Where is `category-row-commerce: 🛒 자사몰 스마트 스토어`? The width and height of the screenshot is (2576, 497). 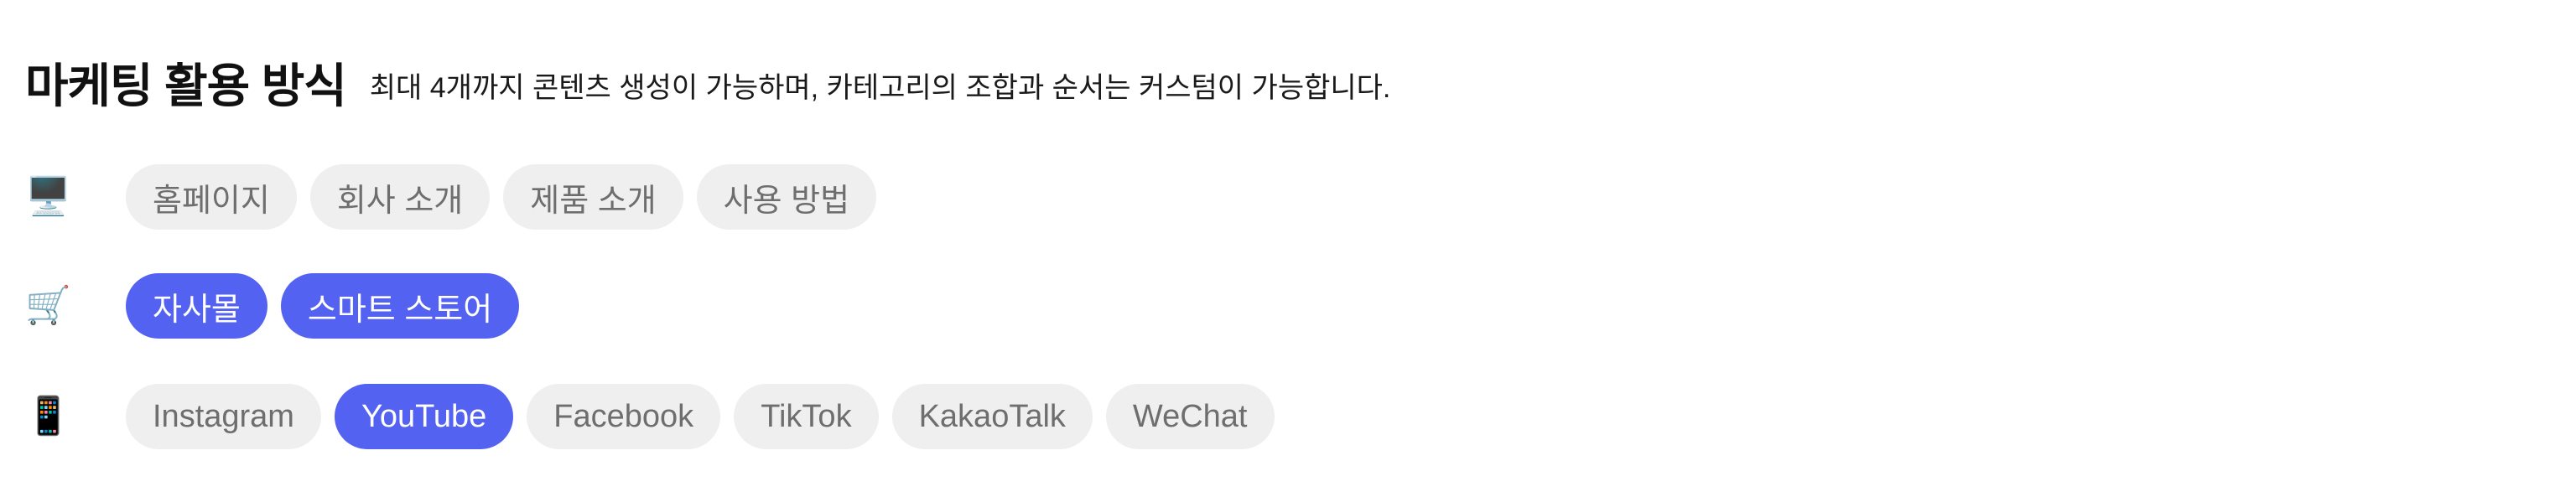 category-row-commerce: 🛒 자사몰 스마트 스토어 is located at coordinates (272, 306).